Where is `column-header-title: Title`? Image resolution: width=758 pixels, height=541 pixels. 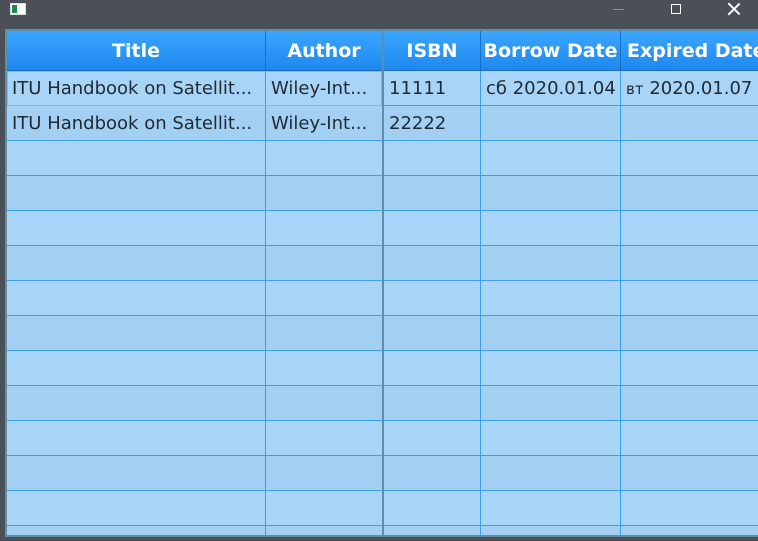
column-header-title: Title is located at coordinates (136, 51).